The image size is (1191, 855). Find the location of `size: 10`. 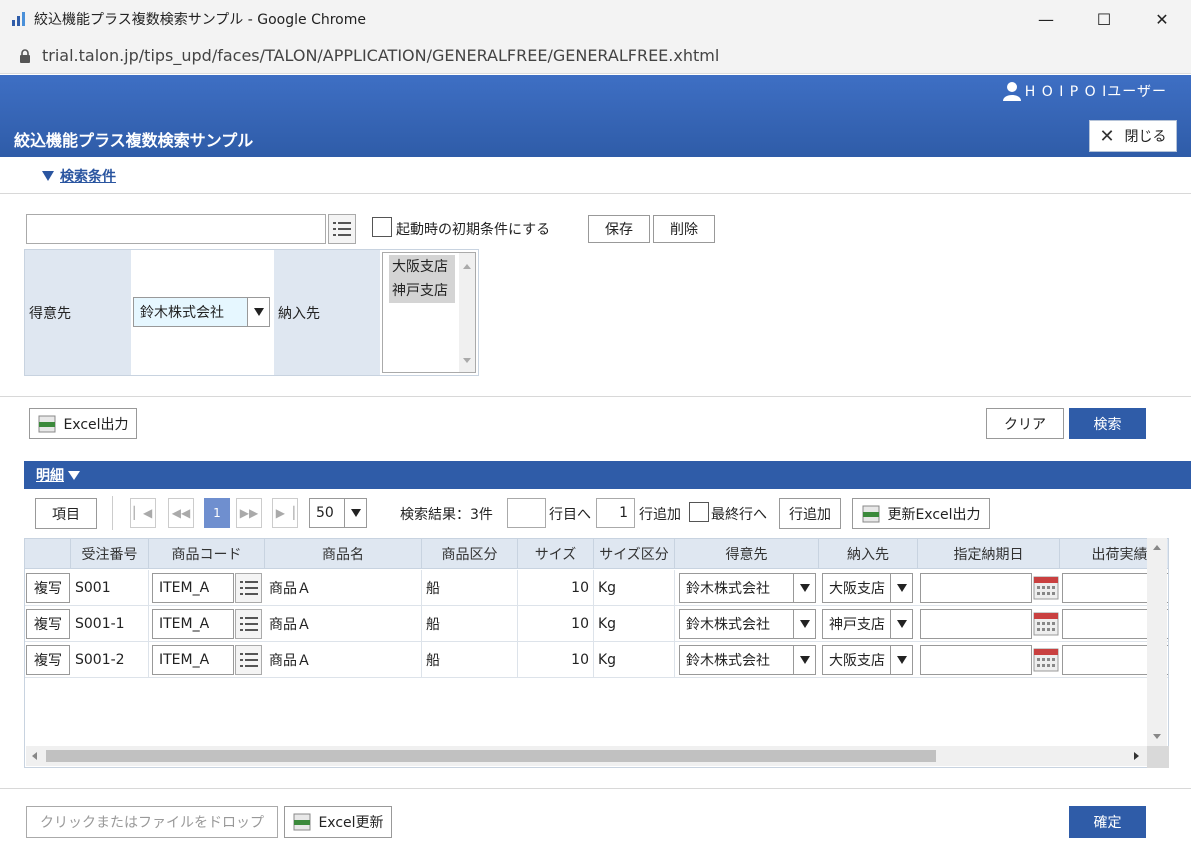

size: 10 is located at coordinates (556, 588).